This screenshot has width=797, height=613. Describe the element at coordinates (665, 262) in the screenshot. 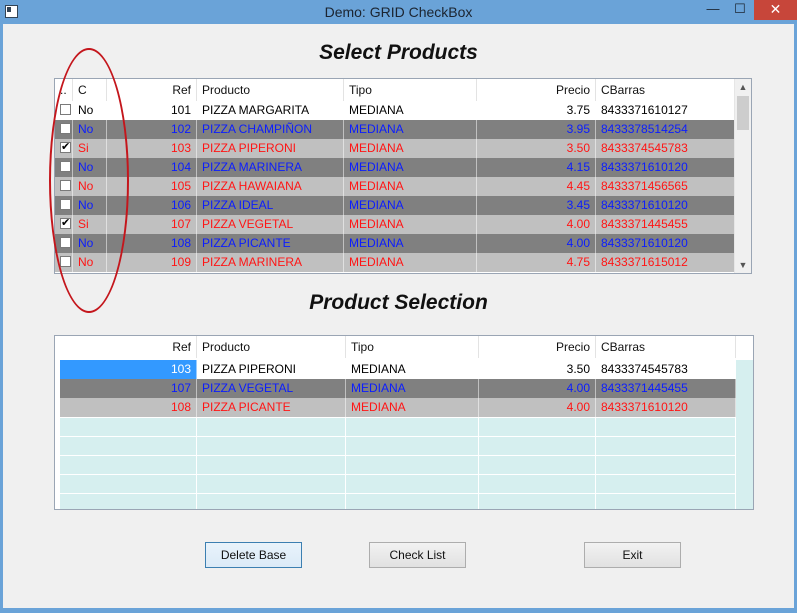

I see `cell-cbarras: 8433371615012` at that location.